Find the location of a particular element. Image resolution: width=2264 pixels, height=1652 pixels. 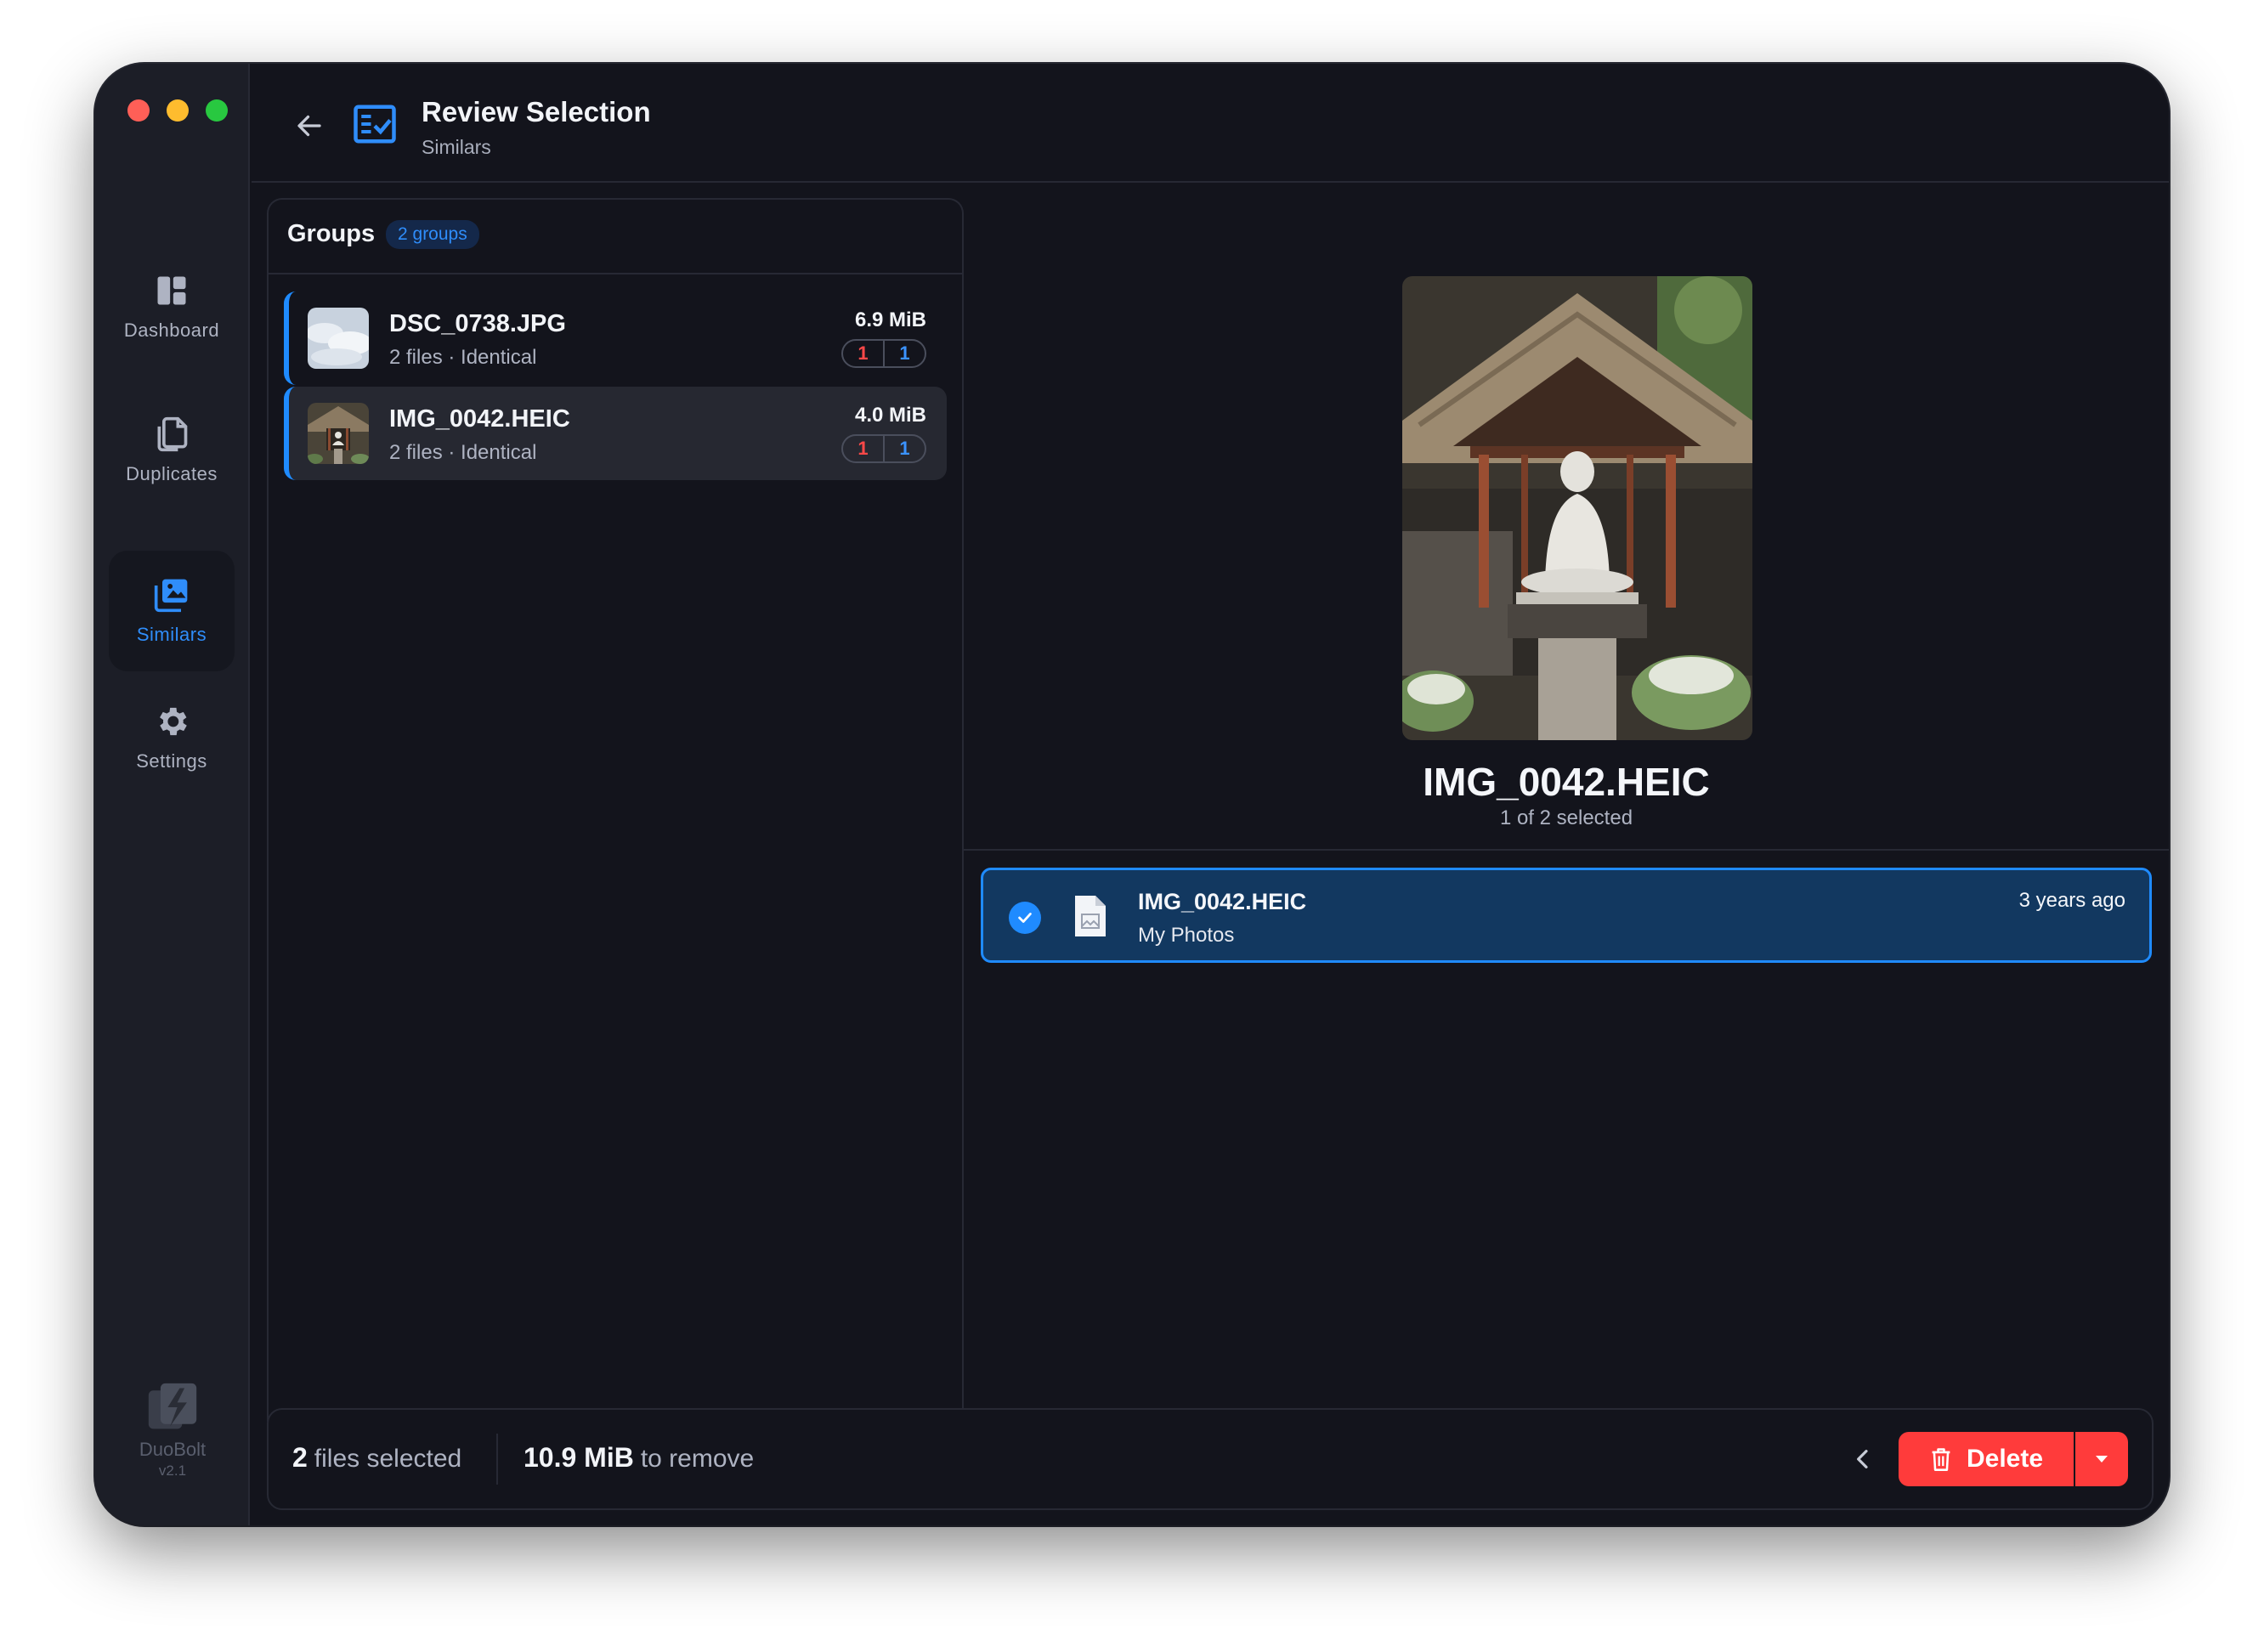

sidebar-item-label: Dashboard is located at coordinates (171, 330).